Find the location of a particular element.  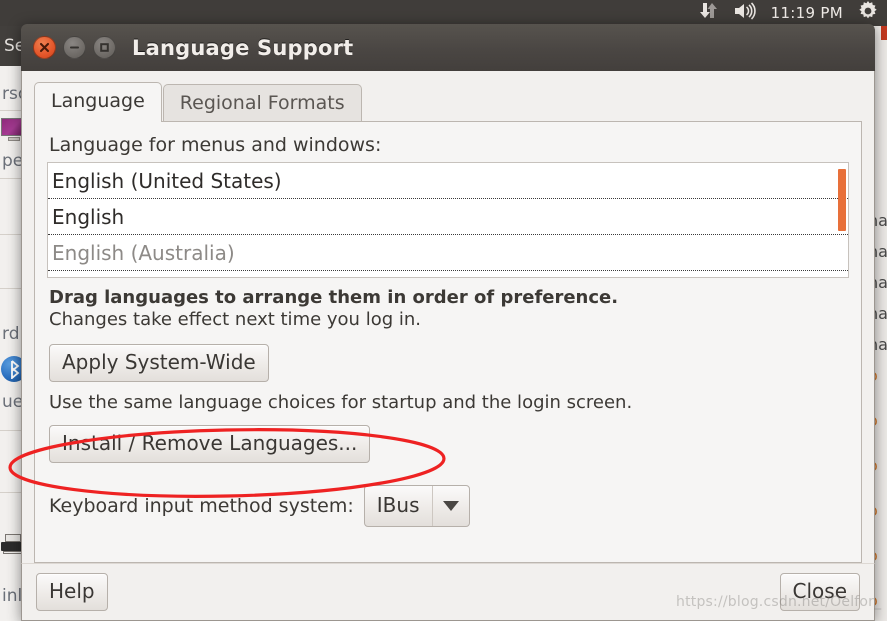

top-panel-indicators: 11:19 PM is located at coordinates (789, 13).